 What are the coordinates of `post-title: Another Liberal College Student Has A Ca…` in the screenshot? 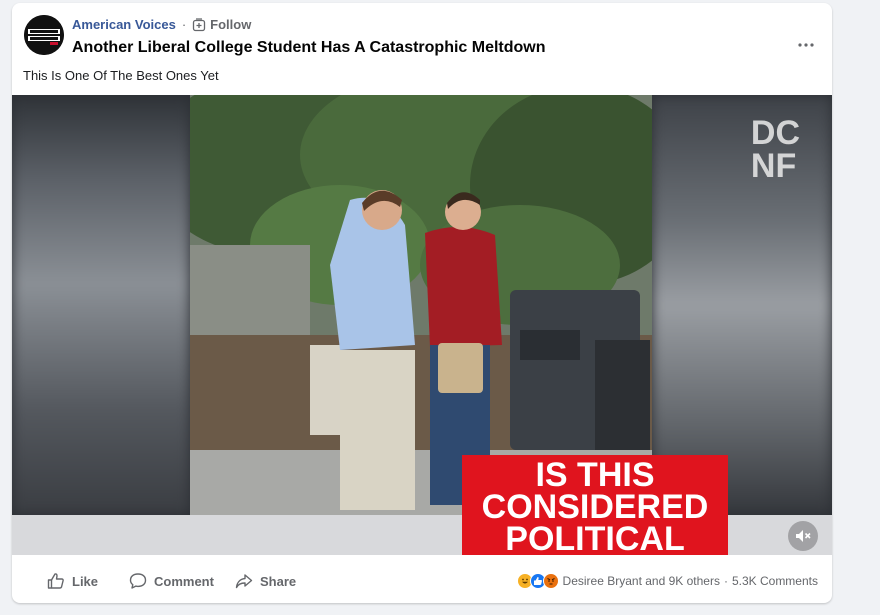 It's located at (309, 48).